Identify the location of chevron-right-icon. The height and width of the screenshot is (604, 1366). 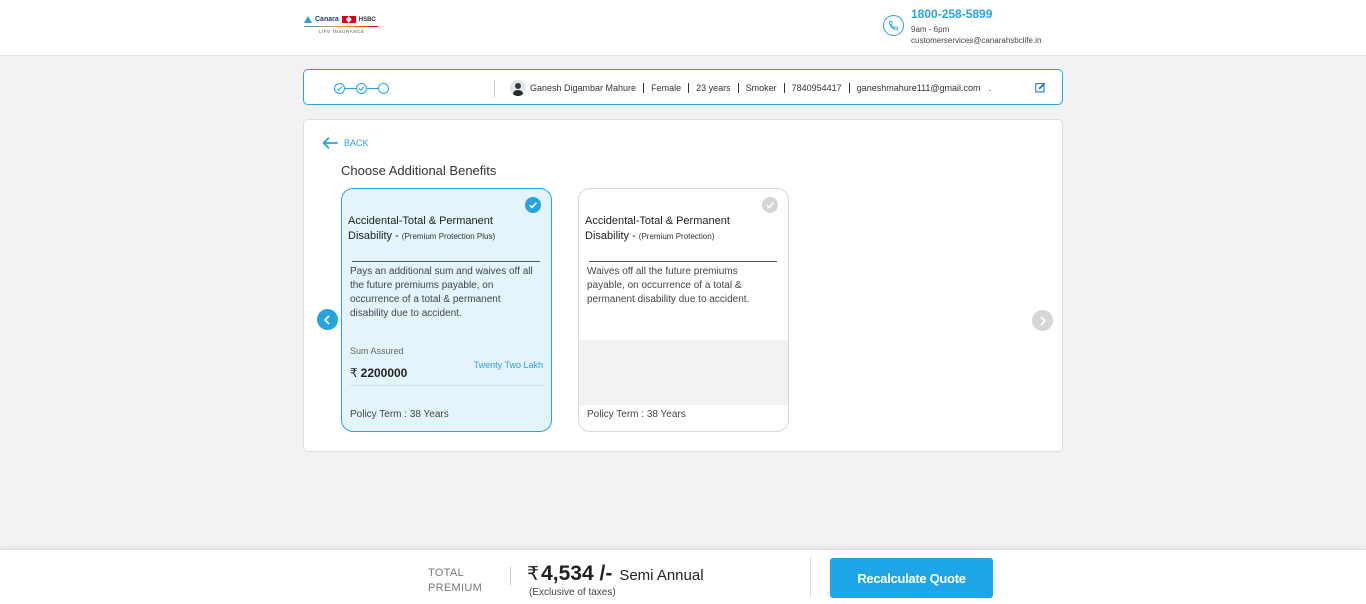
(1043, 320).